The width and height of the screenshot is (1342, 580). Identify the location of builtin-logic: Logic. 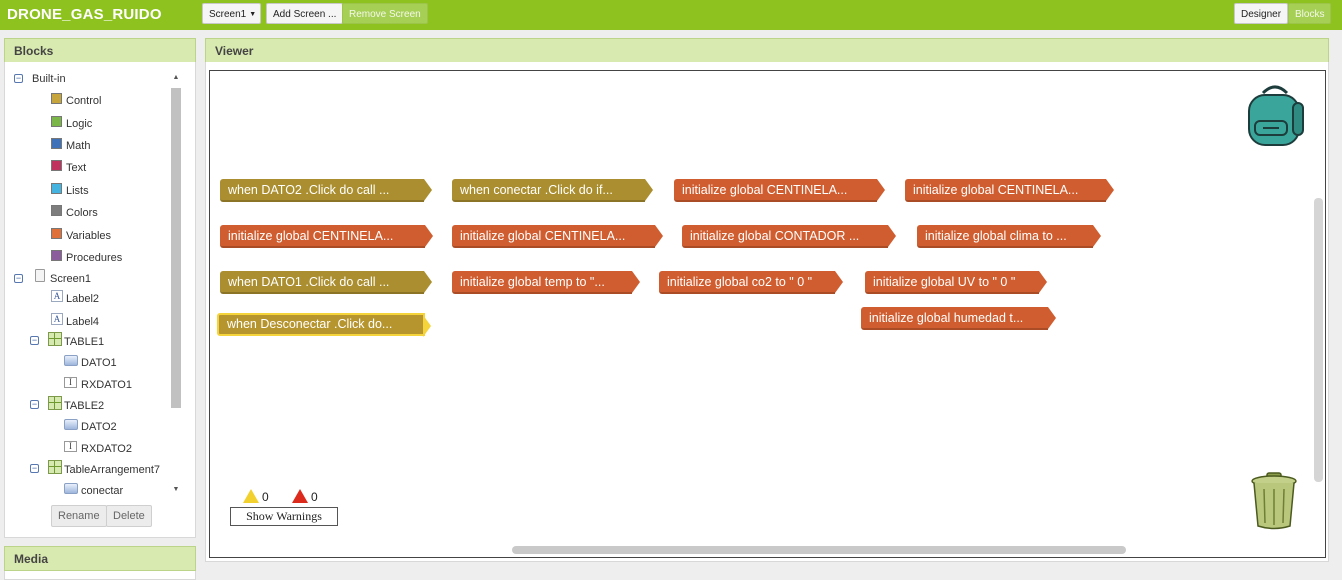
(79, 124).